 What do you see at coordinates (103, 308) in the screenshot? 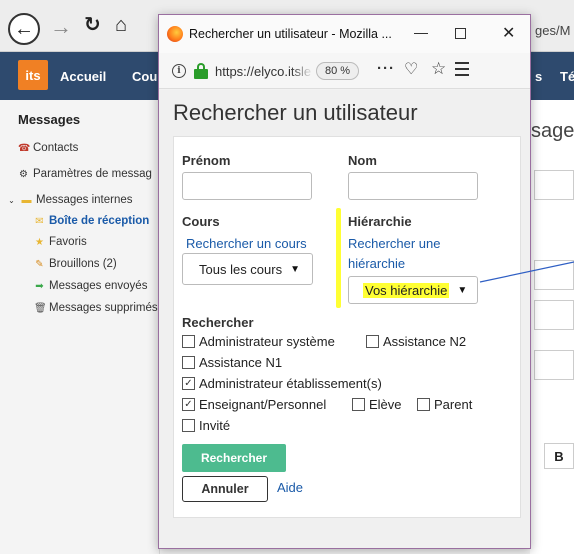
I see `sidebar-item-label: Messages supprimés` at bounding box center [103, 308].